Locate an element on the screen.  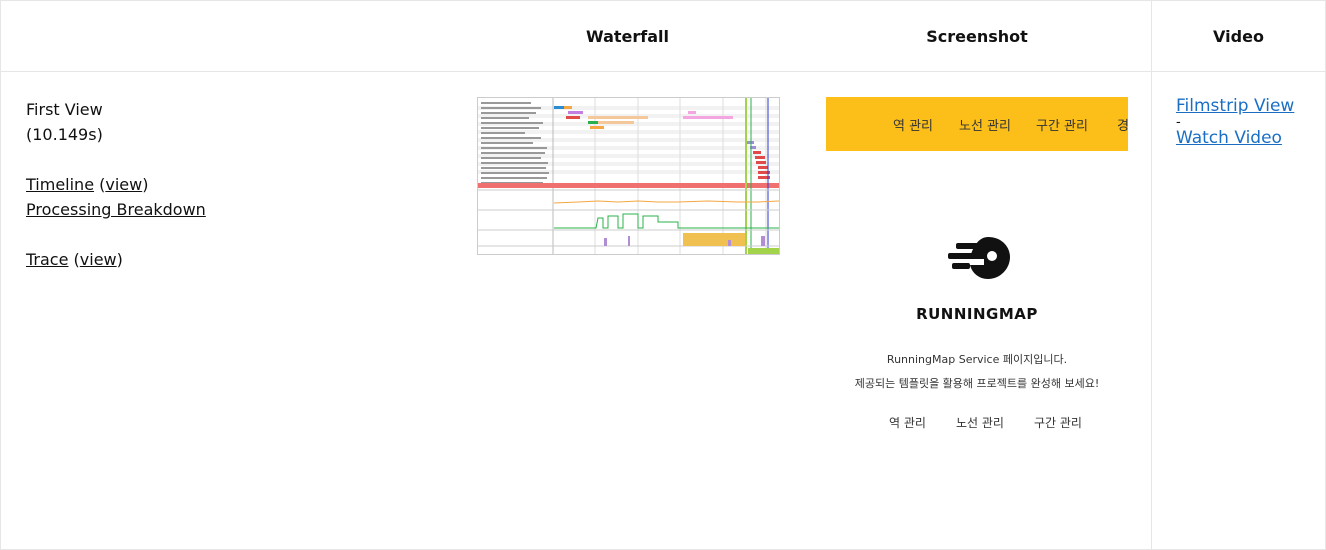
filmstrip-view-link: Filmstrip View is located at coordinates (1235, 106).